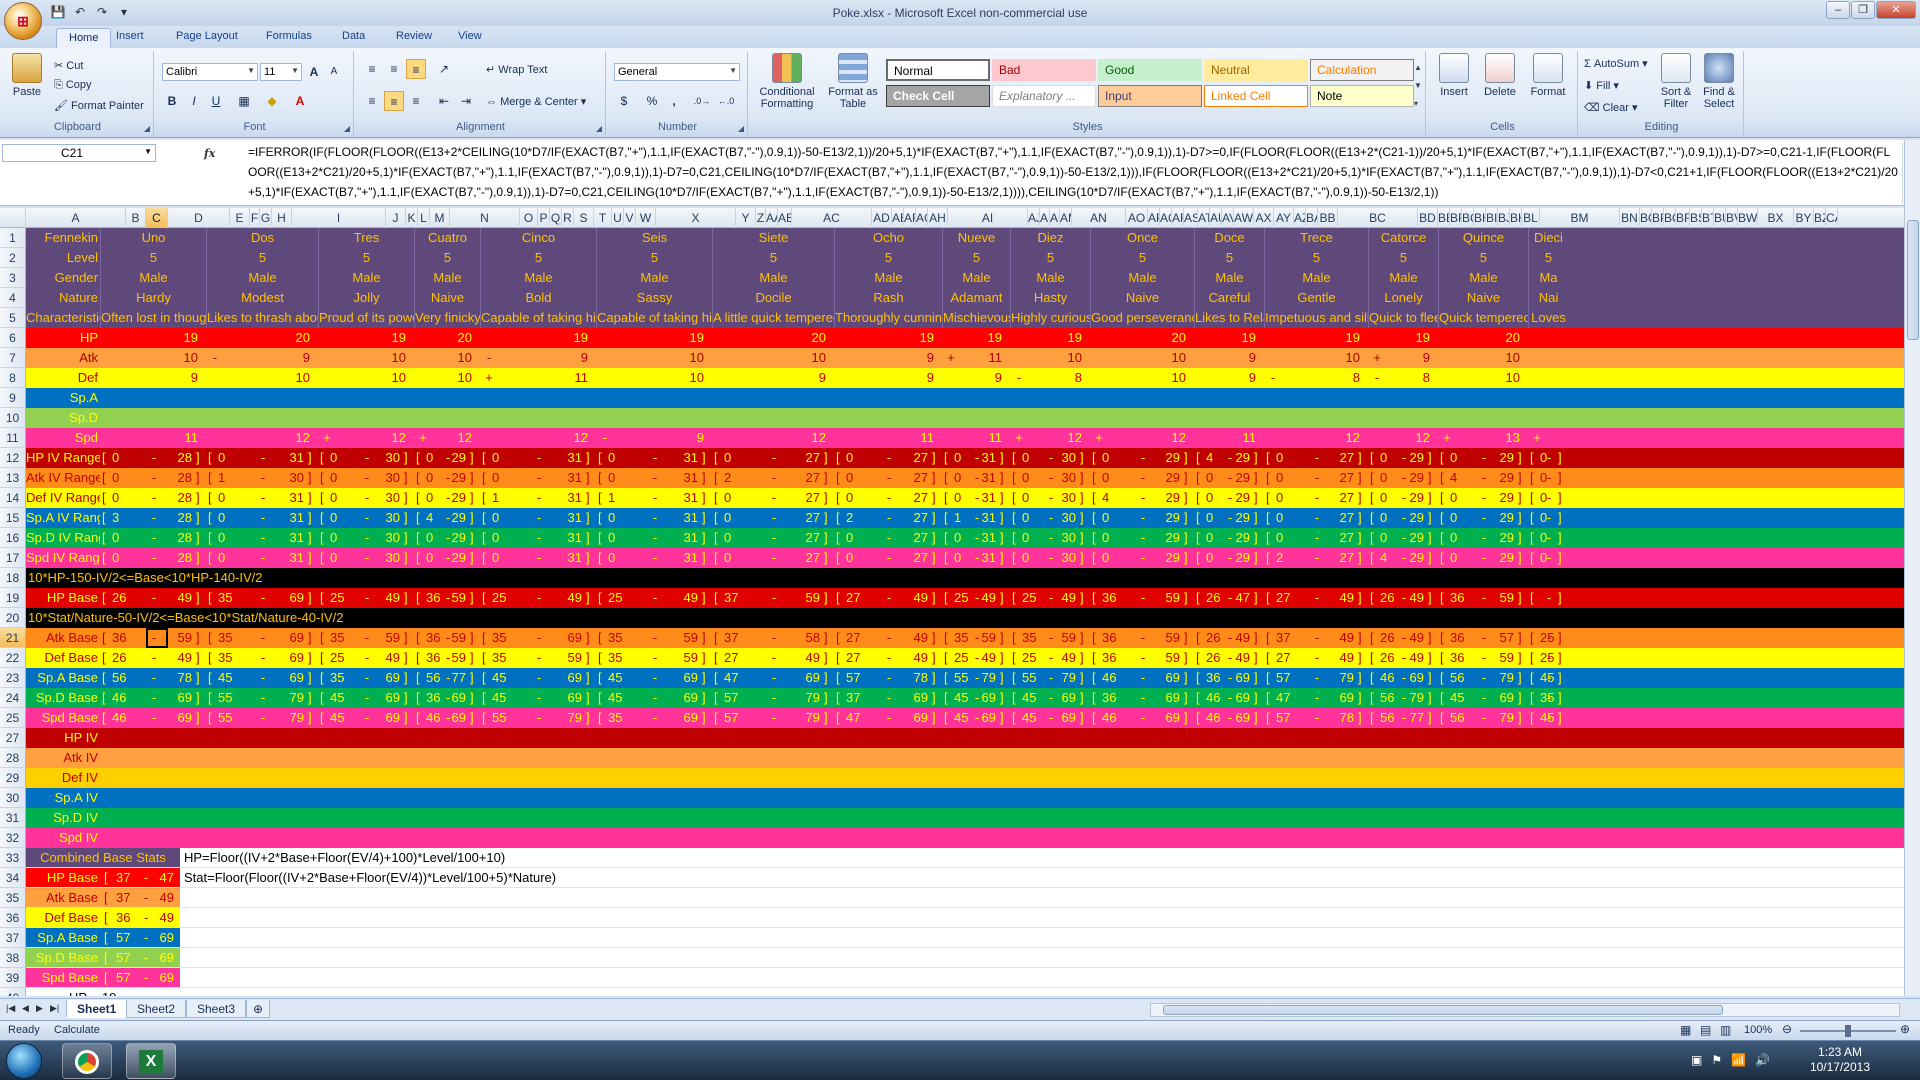 The height and width of the screenshot is (1080, 1920). I want to click on alignment-launcher-icon: ◢, so click(599, 128).